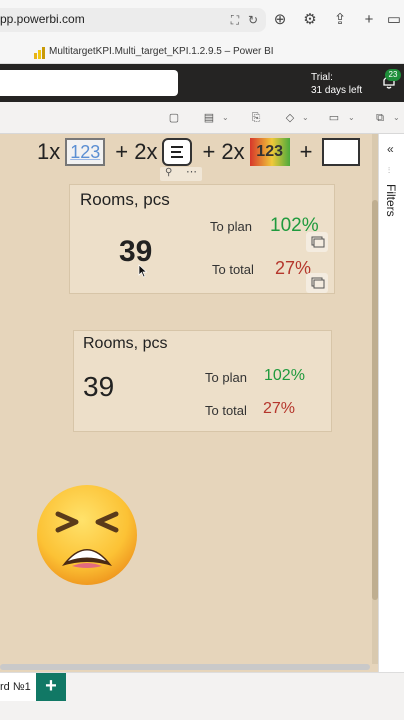 This screenshot has height=720, width=404. What do you see at coordinates (337, 90) in the screenshot?
I see `trial-days: 31 days left` at bounding box center [337, 90].